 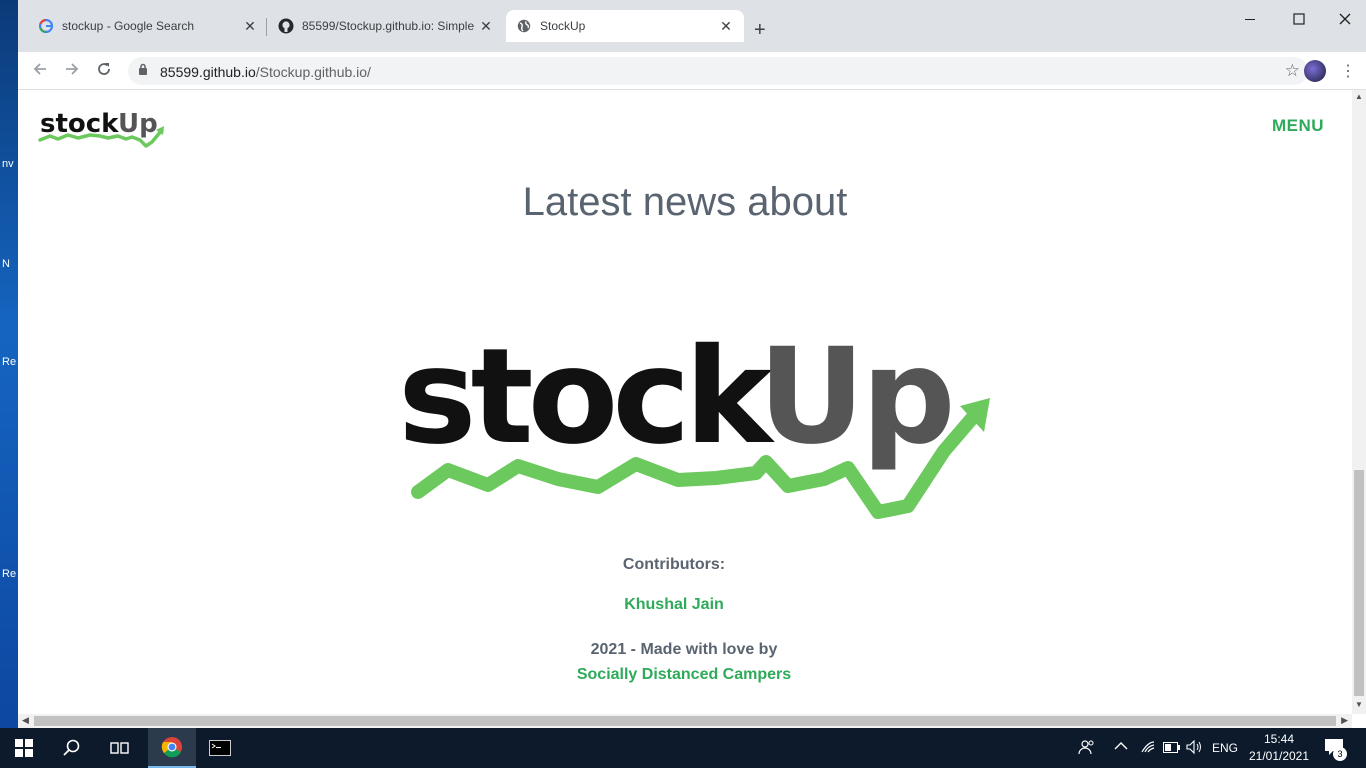 I want to click on volume-icon, so click(x=1195, y=748).